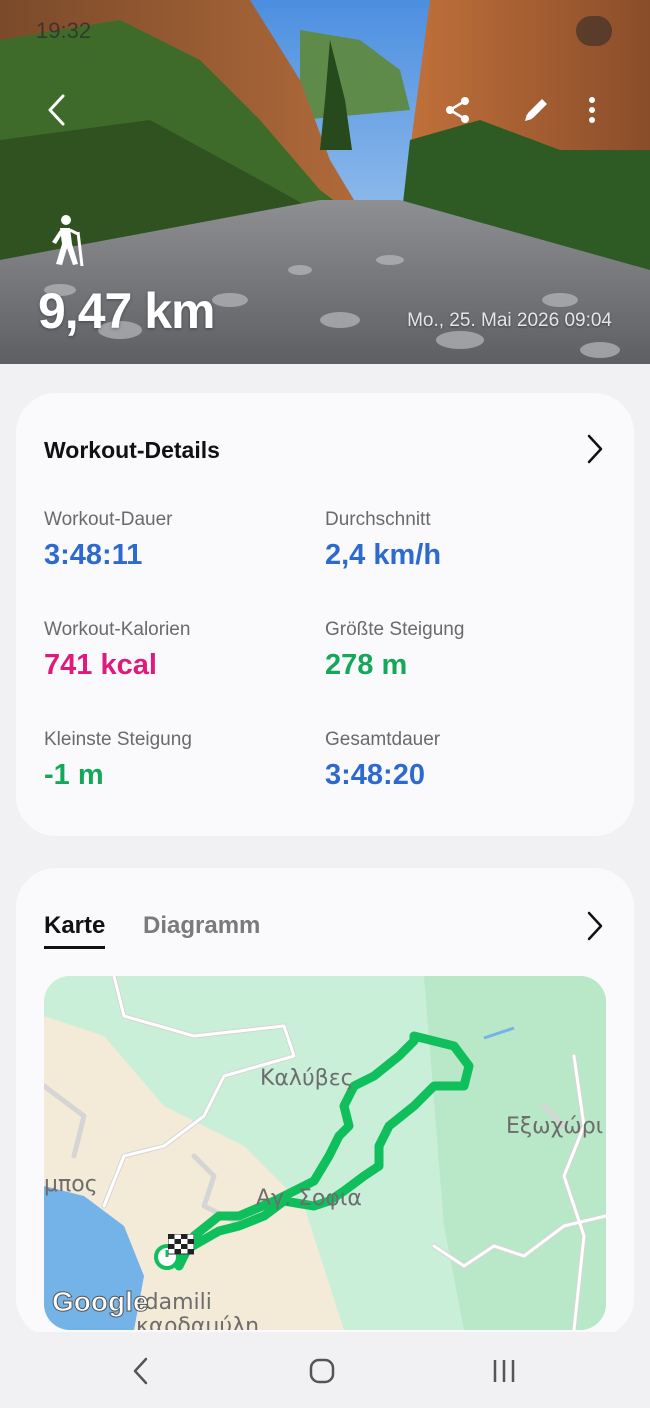 The image size is (650, 1408). I want to click on chevron-left-icon, so click(56, 110).